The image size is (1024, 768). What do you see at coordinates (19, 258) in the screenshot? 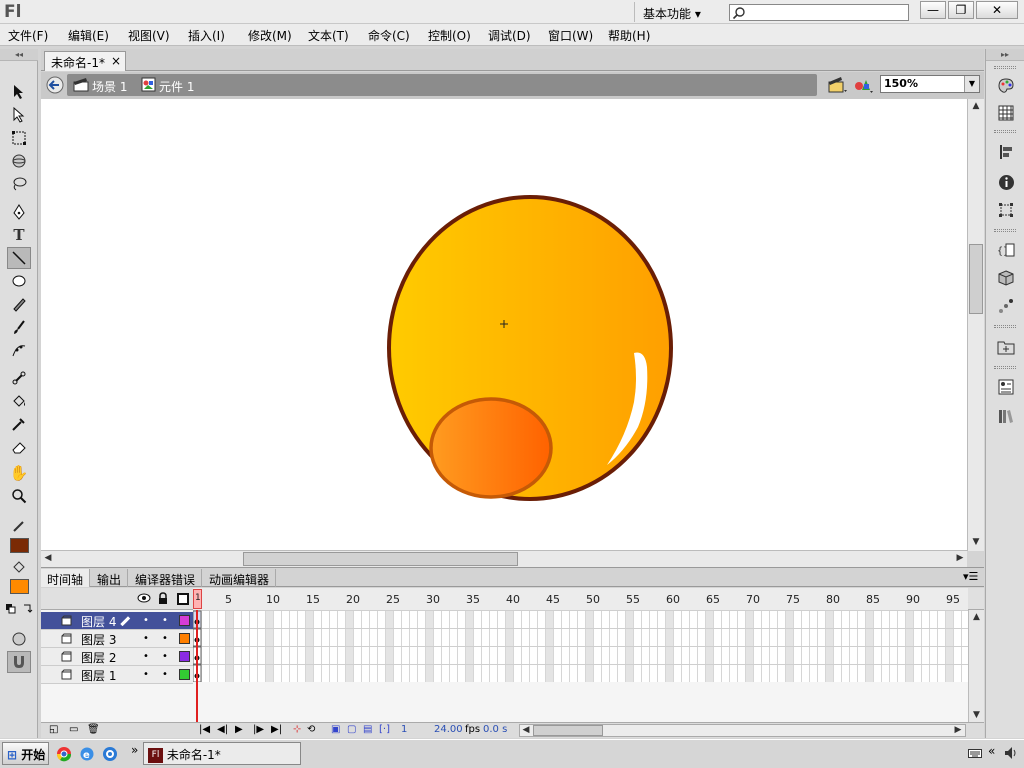
I see `line-tool-icon` at bounding box center [19, 258].